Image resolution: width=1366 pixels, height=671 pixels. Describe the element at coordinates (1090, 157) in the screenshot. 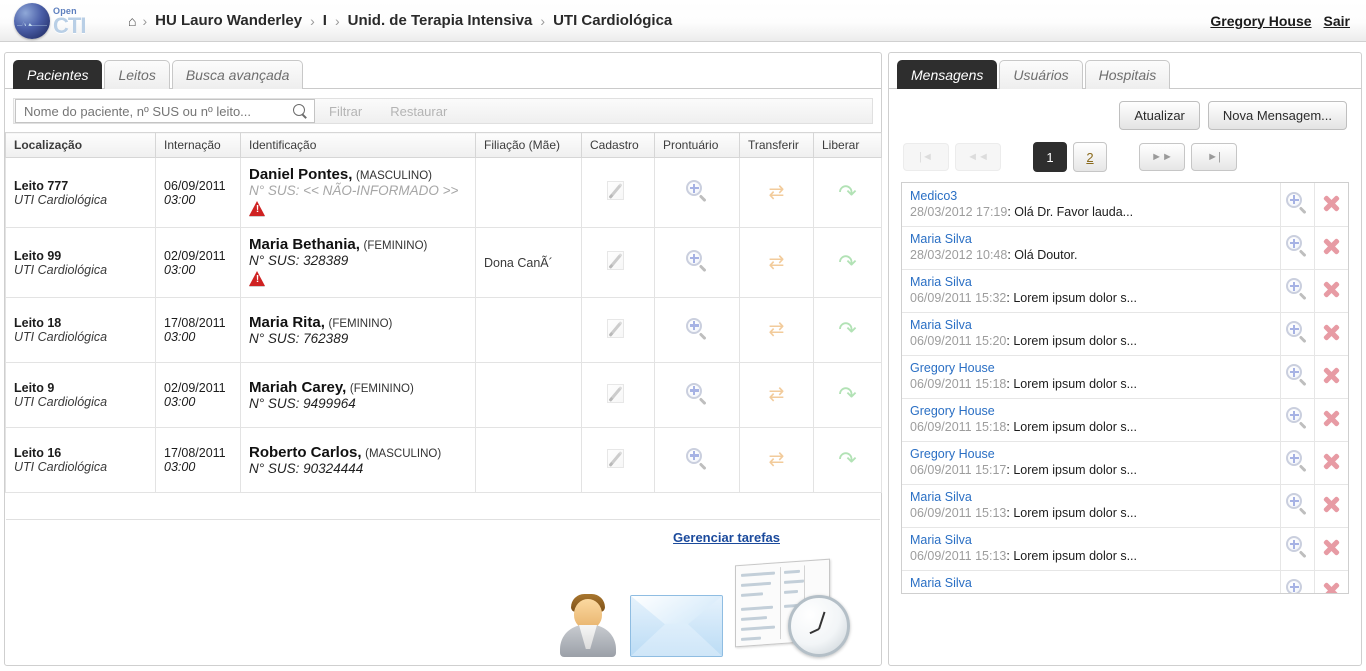

I see `pager-page-2: 2` at that location.